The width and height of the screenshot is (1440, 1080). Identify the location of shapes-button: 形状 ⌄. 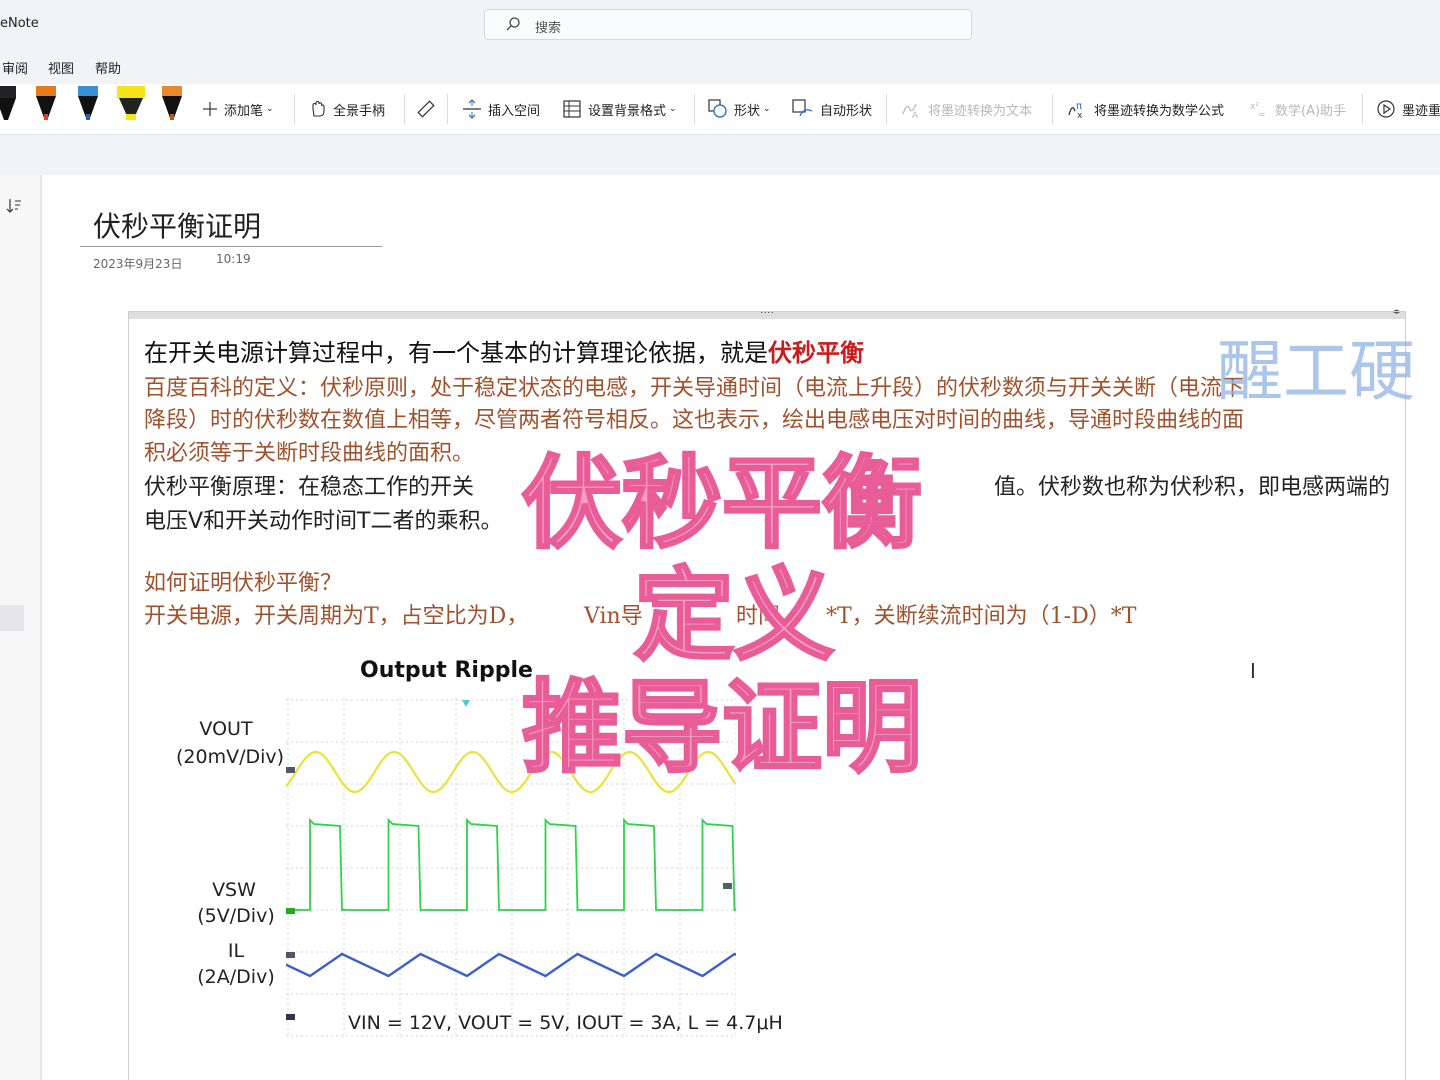
(739, 109).